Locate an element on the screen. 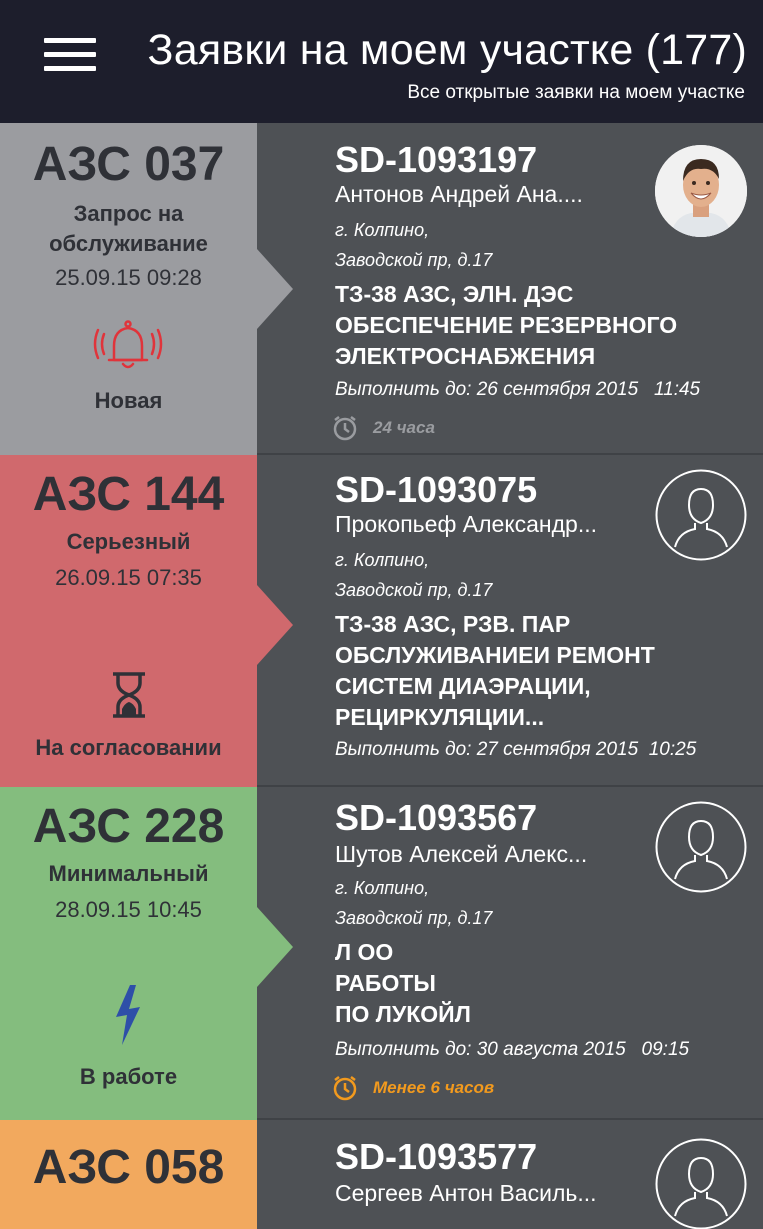  station-name: АЗС 144 is located at coordinates (128, 494).